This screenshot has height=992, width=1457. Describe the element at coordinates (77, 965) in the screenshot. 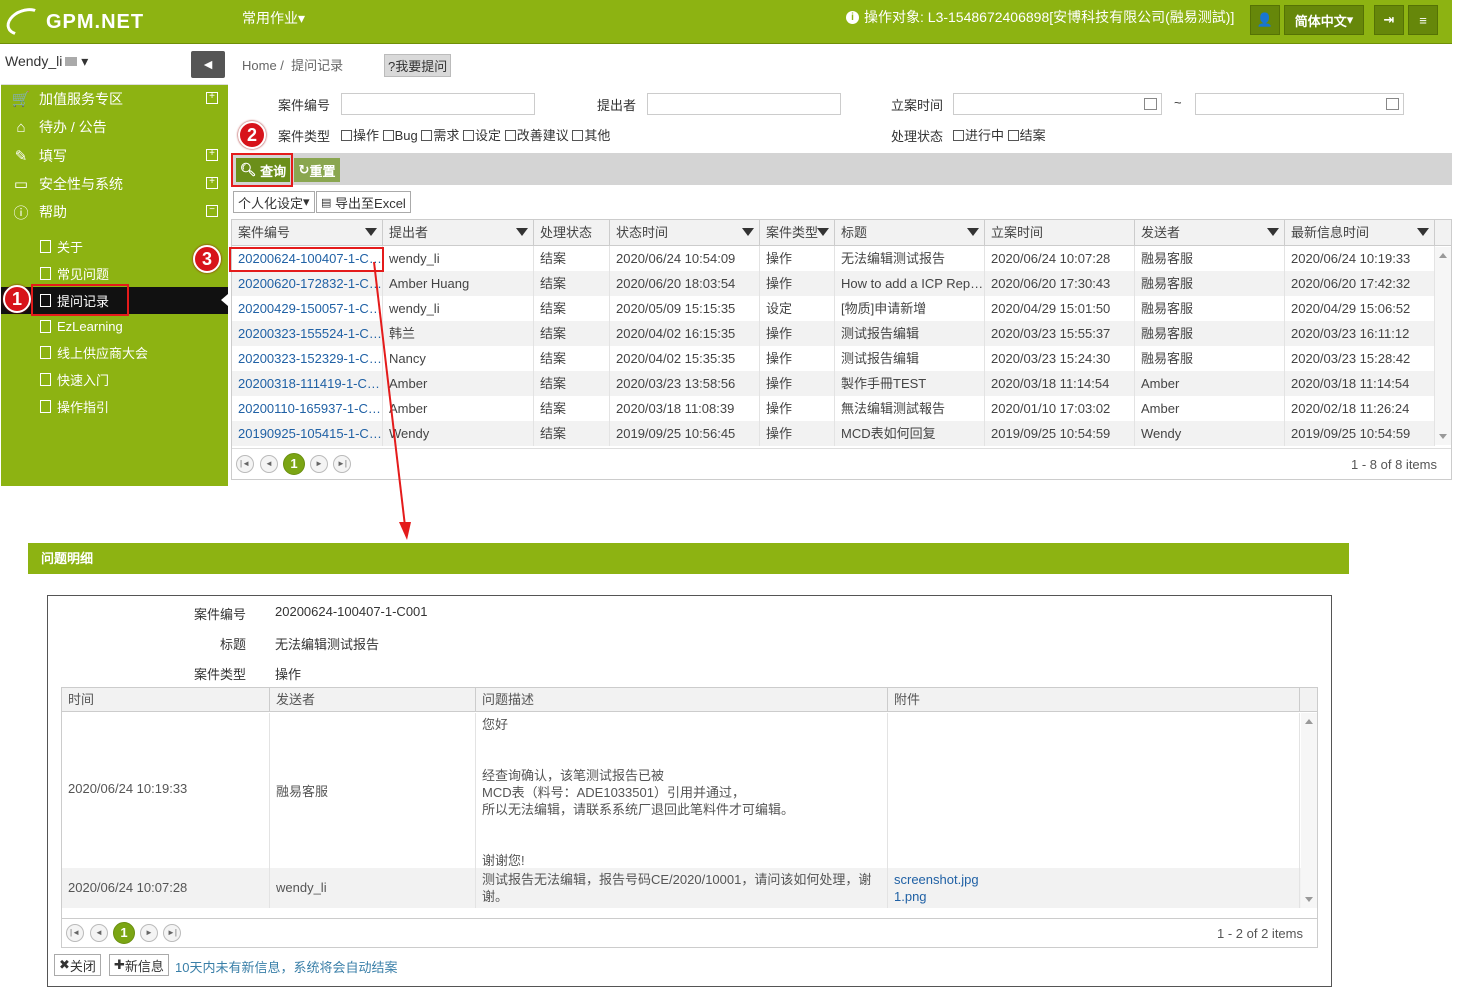

I see `close-button: ✖ 关闭` at that location.